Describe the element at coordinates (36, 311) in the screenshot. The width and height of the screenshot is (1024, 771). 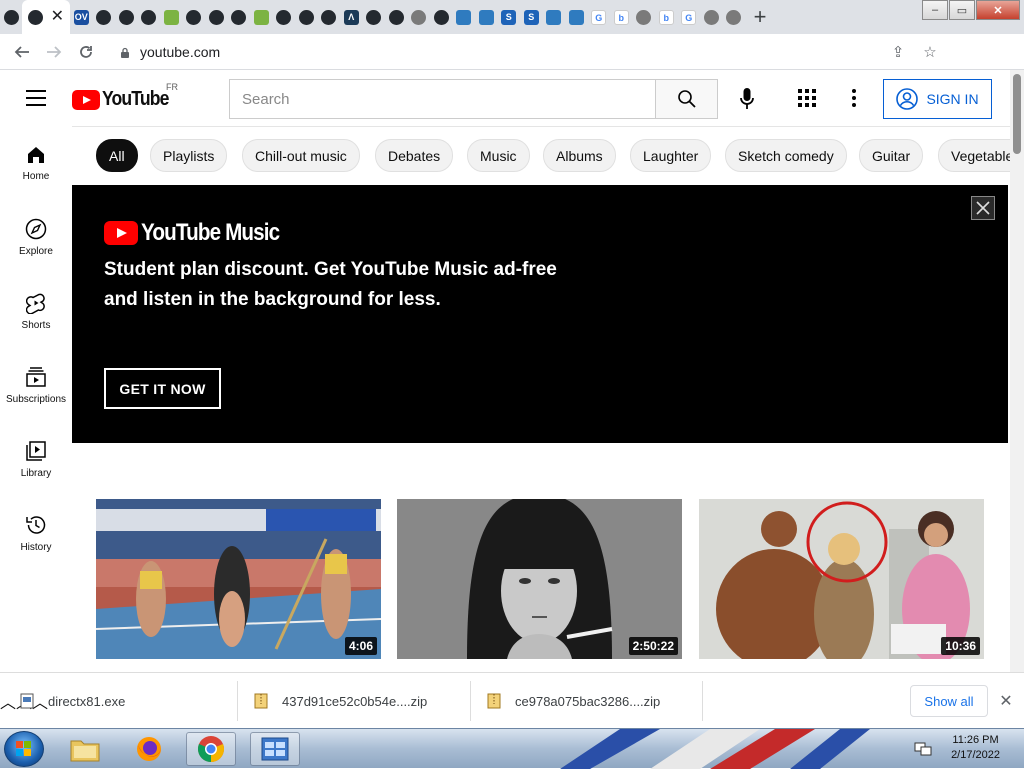
I see `guide-item-shorts: Shorts` at that location.